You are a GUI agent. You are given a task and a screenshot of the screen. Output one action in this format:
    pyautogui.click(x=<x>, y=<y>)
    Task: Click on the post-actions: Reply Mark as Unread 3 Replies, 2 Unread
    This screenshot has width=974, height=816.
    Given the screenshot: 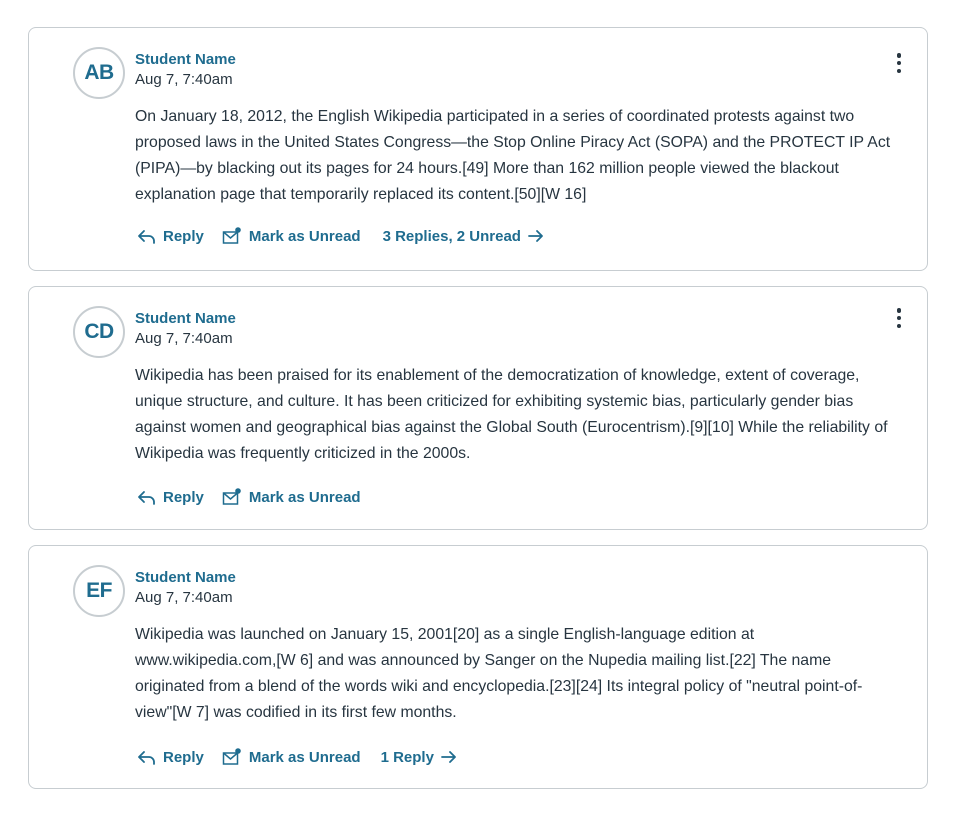 What is the action you would take?
    pyautogui.click(x=349, y=236)
    